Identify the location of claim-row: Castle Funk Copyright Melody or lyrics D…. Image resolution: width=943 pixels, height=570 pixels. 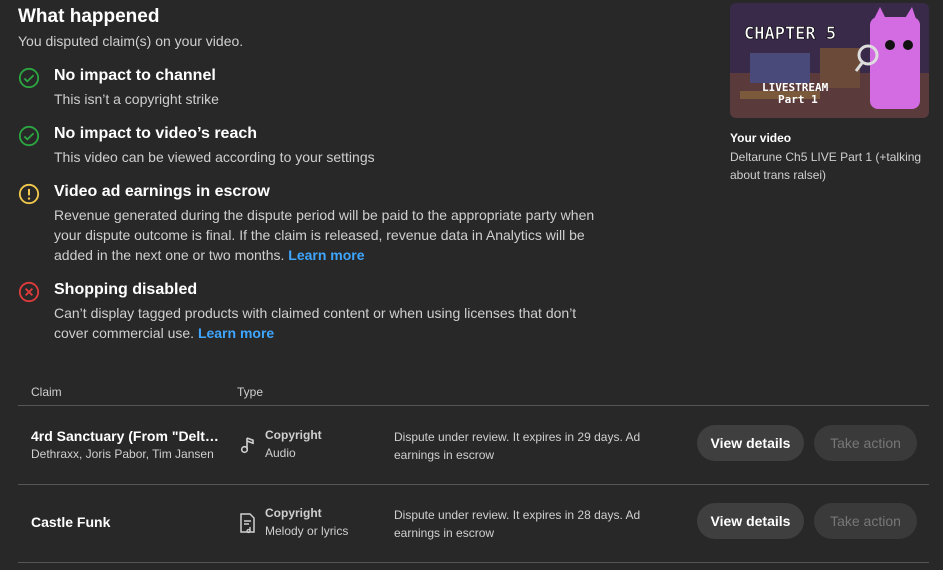
(473, 523).